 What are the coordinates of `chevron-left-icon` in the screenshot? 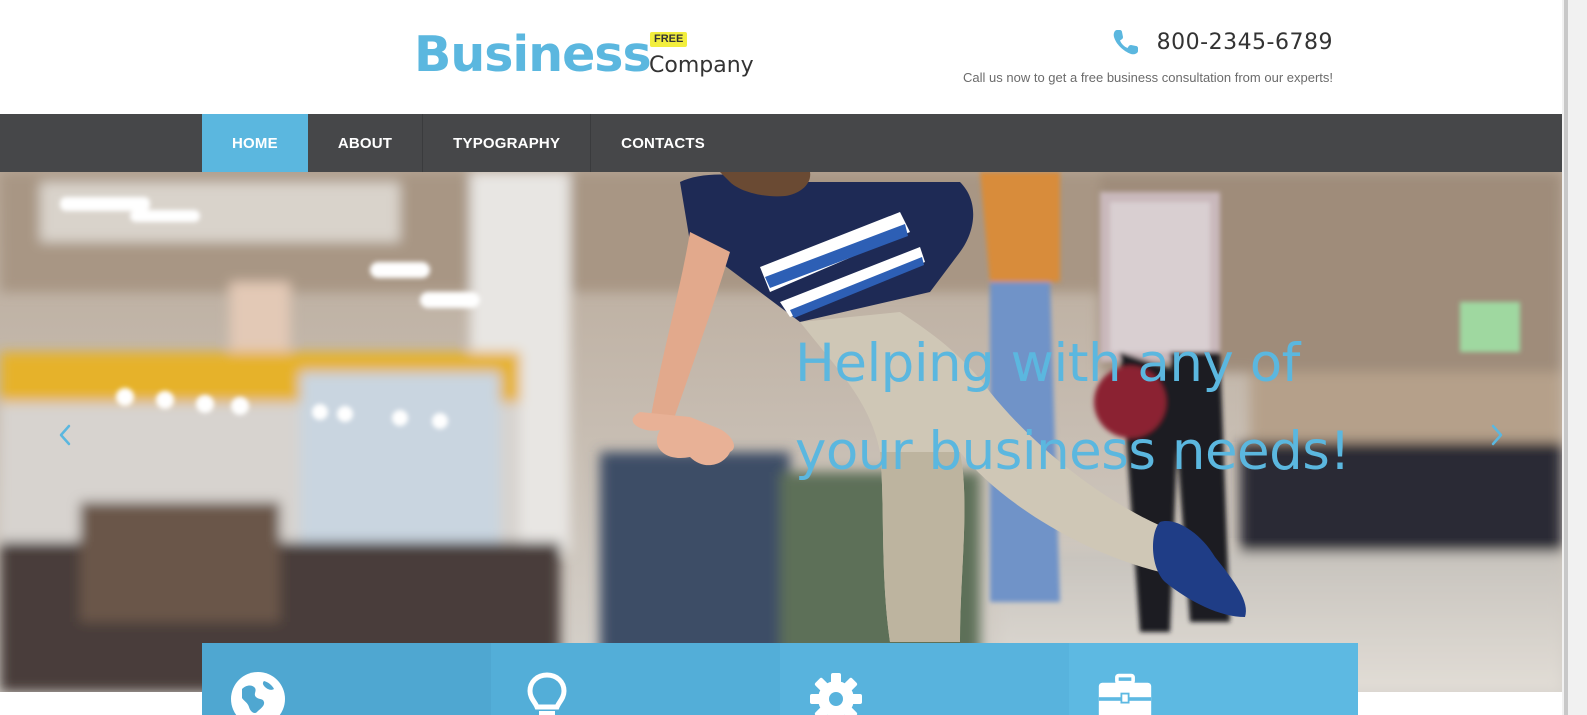 It's located at (65, 435).